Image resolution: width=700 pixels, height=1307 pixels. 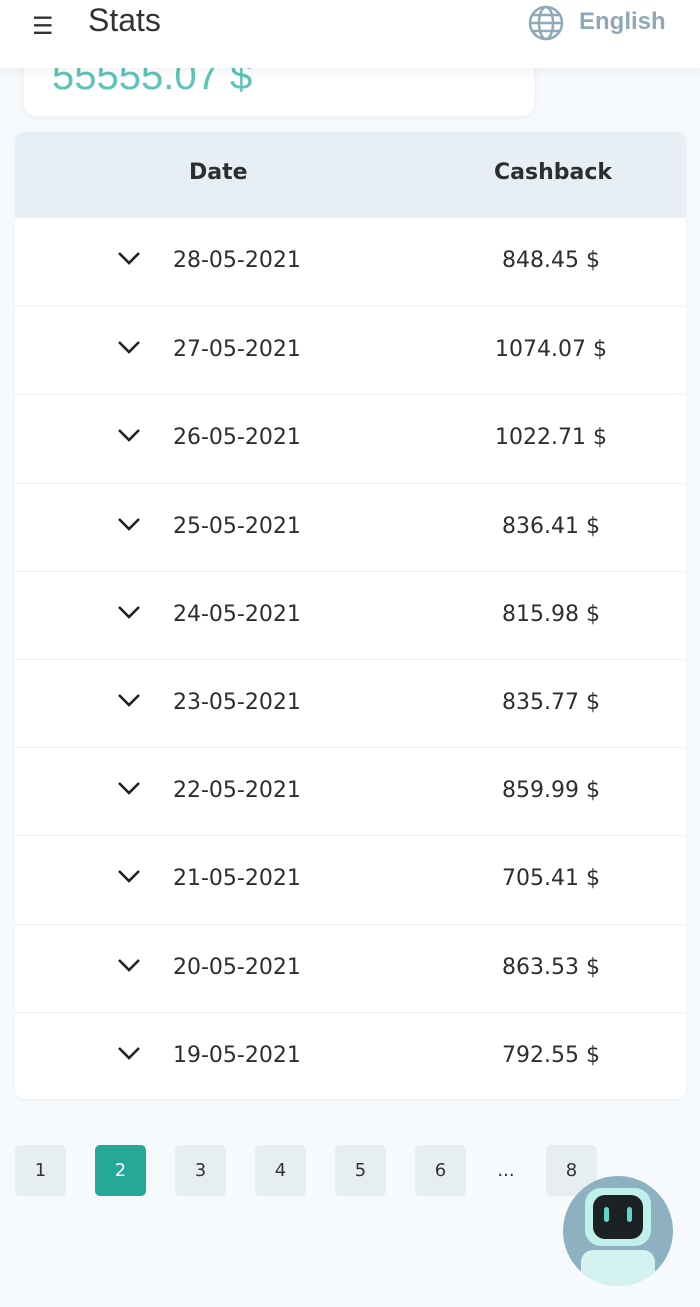 What do you see at coordinates (350, 350) in the screenshot?
I see `table-row: 27-05-2021 1074.07 $` at bounding box center [350, 350].